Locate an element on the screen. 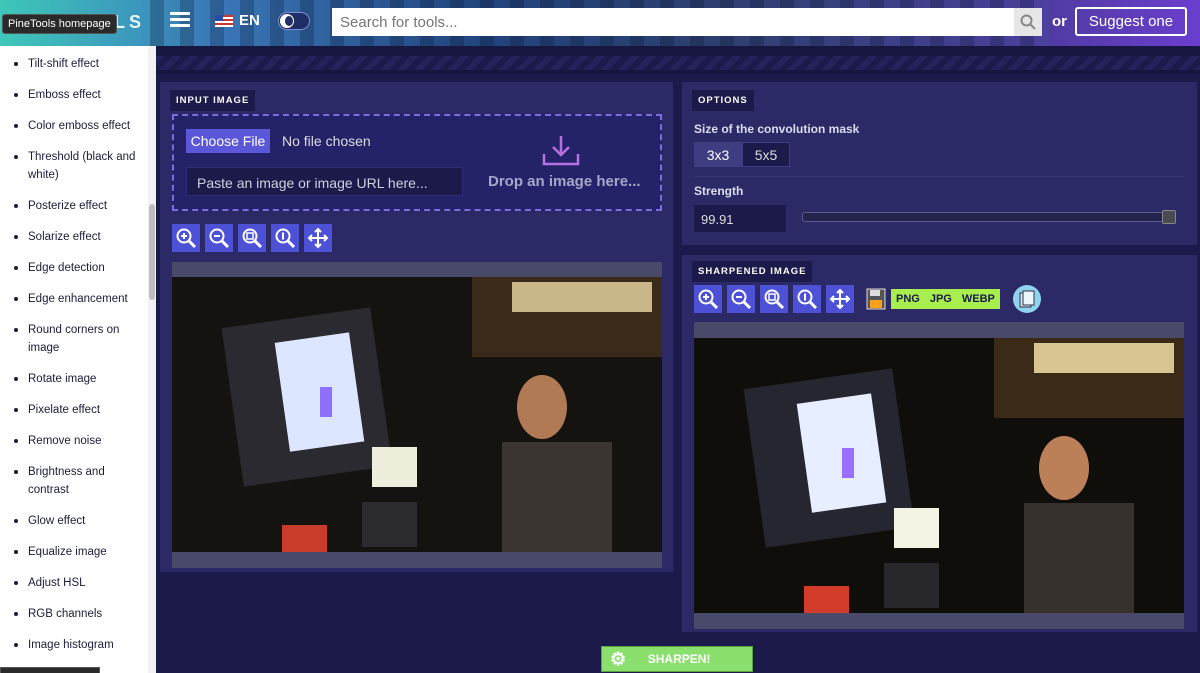 This screenshot has height=673, width=1200. sharpen-label: SHARPEN! is located at coordinates (679, 659).